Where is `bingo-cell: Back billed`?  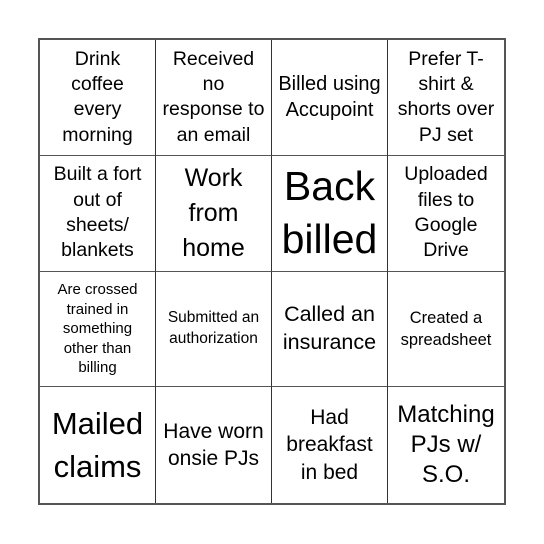
bingo-cell: Back billed is located at coordinates (330, 213).